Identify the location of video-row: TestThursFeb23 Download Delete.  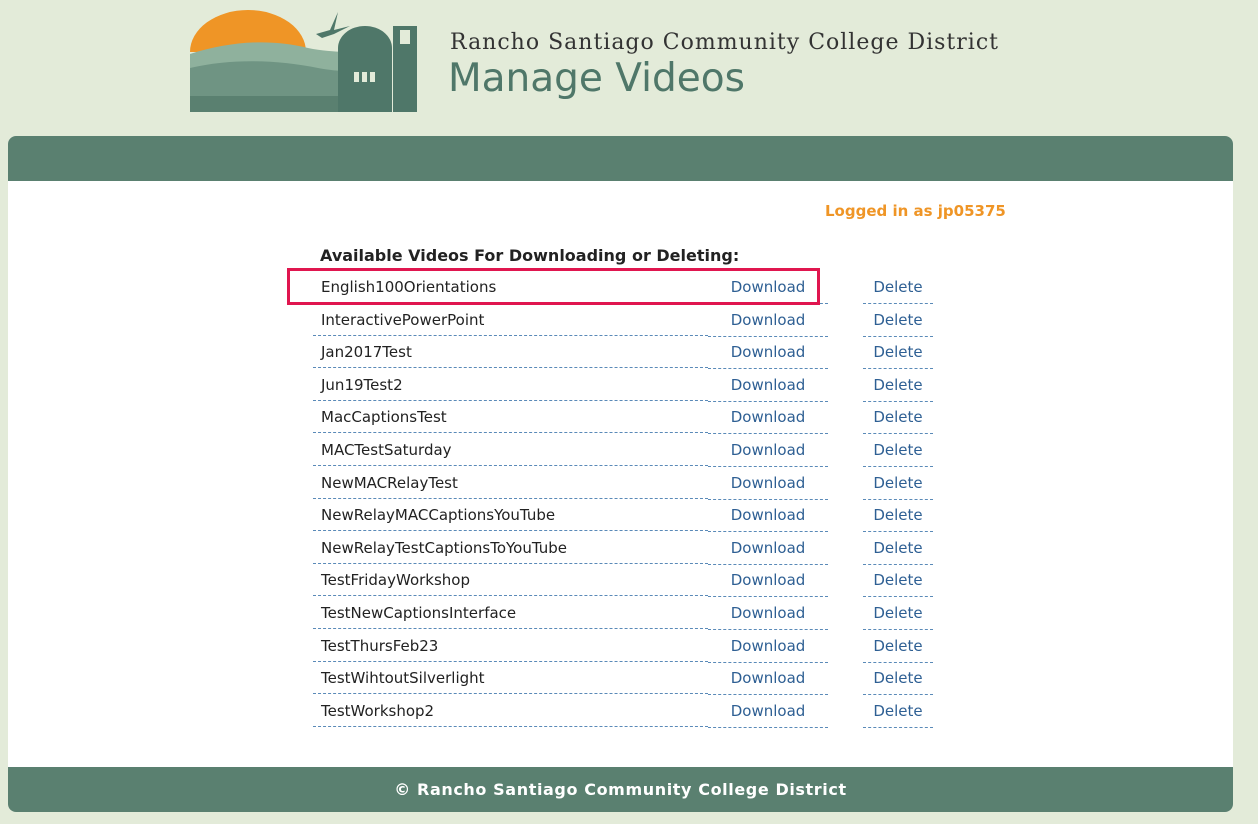
(623, 647).